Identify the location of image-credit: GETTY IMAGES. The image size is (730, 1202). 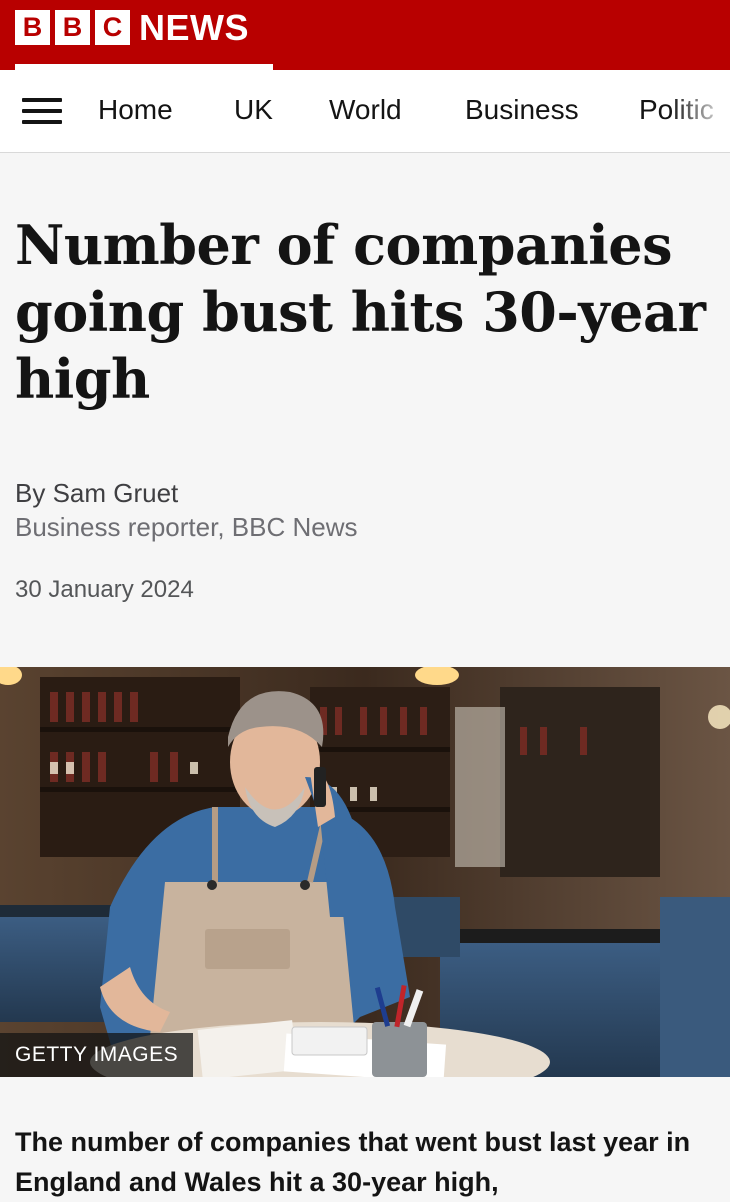
(97, 1055).